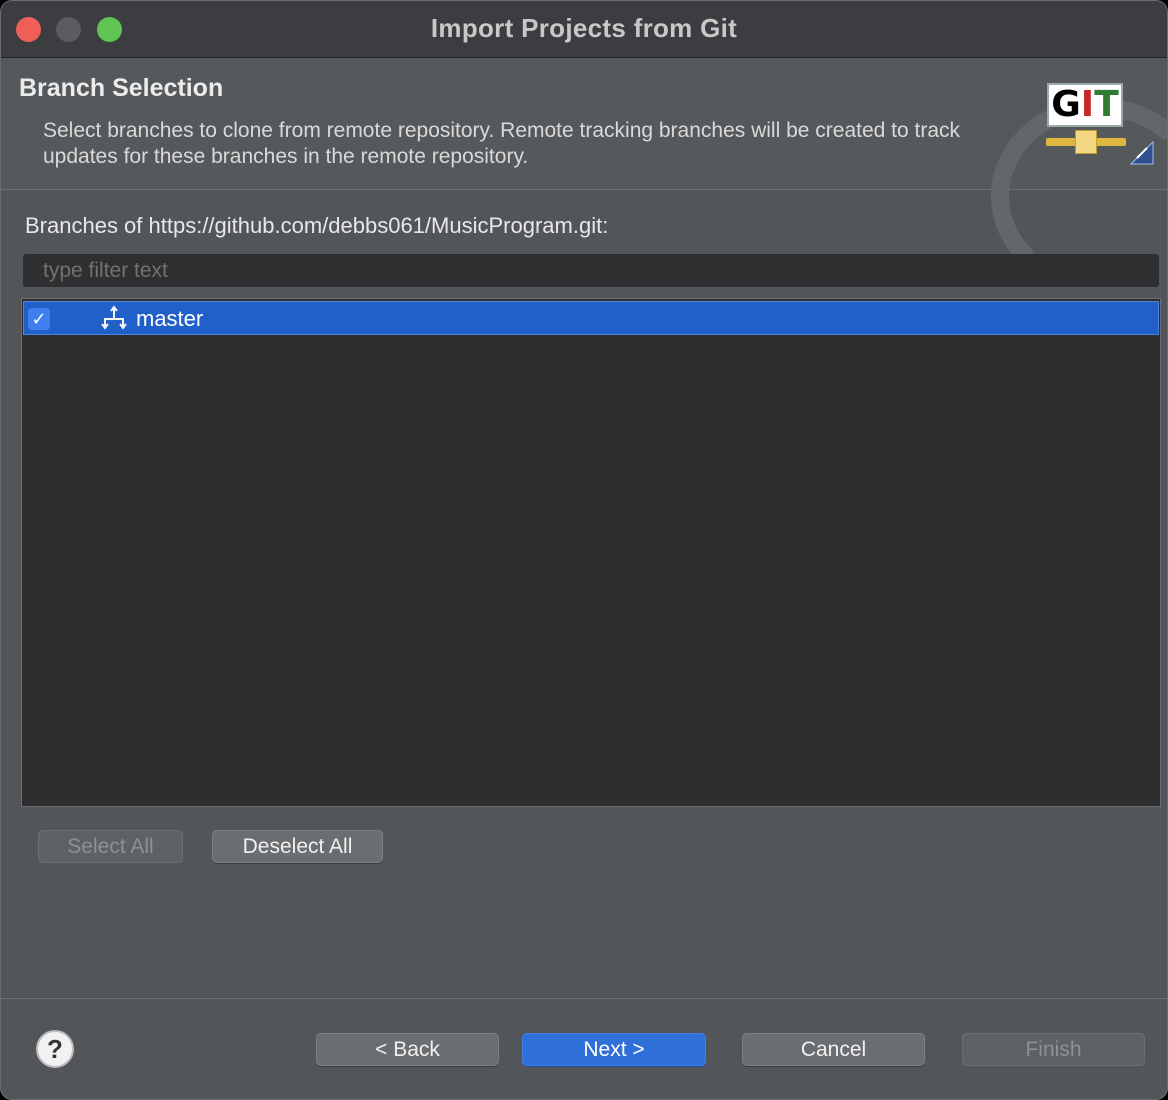 The height and width of the screenshot is (1100, 1168). I want to click on pipe-connector-icon, so click(1086, 142).